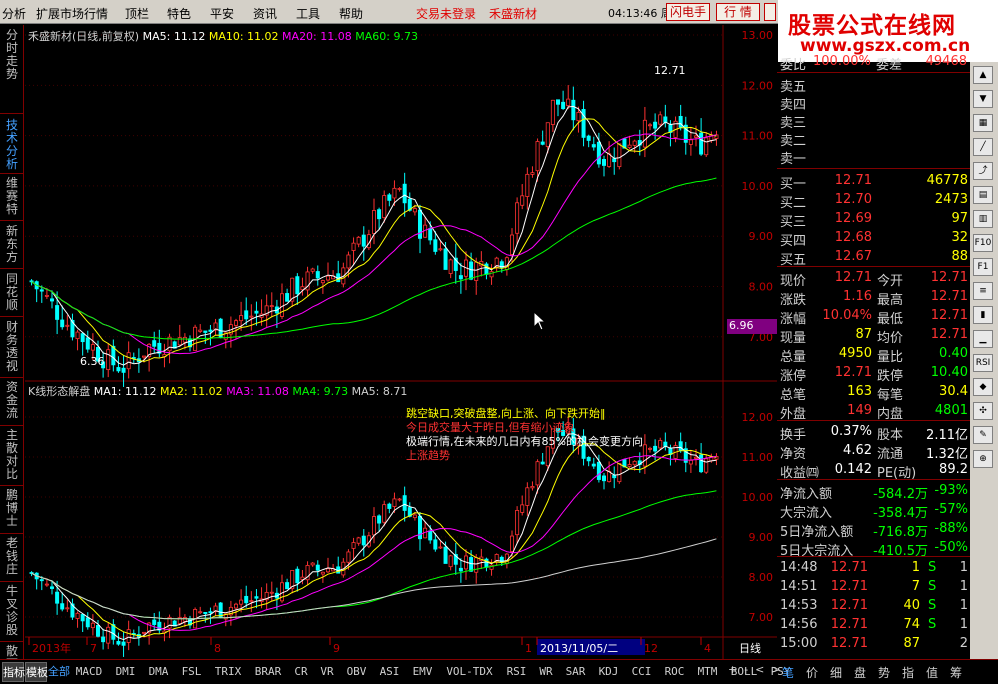  What do you see at coordinates (983, 411) in the screenshot?
I see `tool-arrows-icon: ✣` at bounding box center [983, 411].